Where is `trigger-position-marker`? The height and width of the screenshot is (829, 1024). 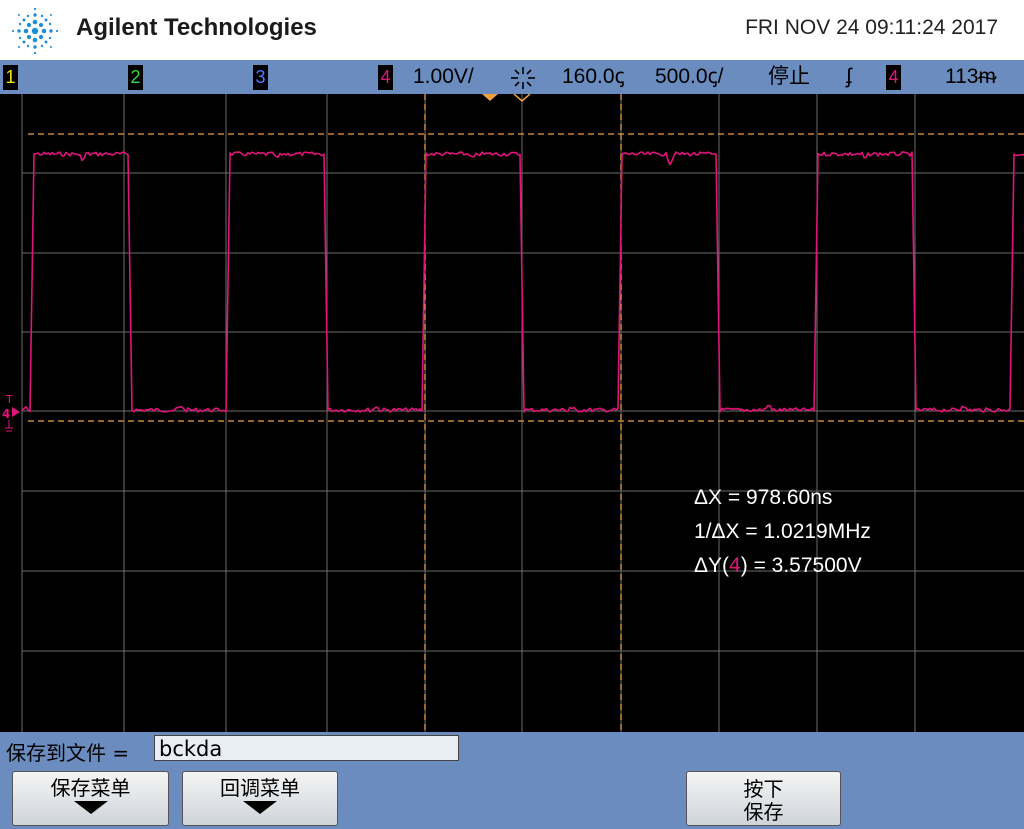 trigger-position-marker is located at coordinates (490, 97).